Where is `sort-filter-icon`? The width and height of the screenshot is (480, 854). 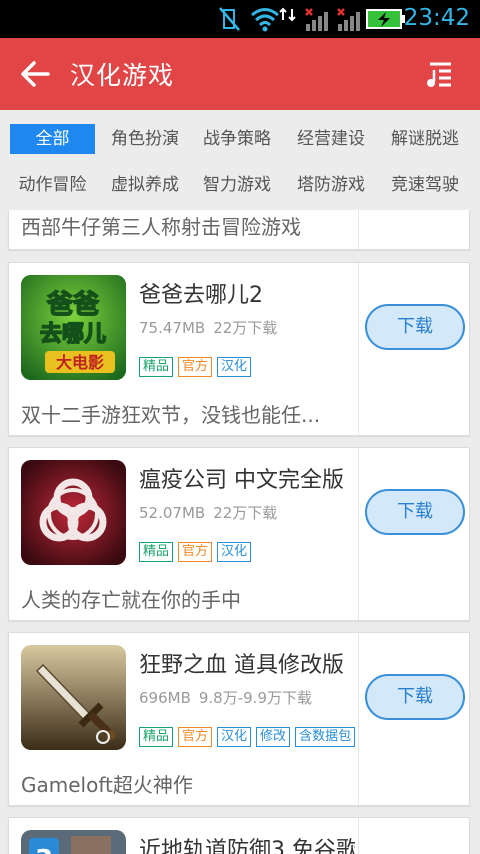 sort-filter-icon is located at coordinates (439, 75).